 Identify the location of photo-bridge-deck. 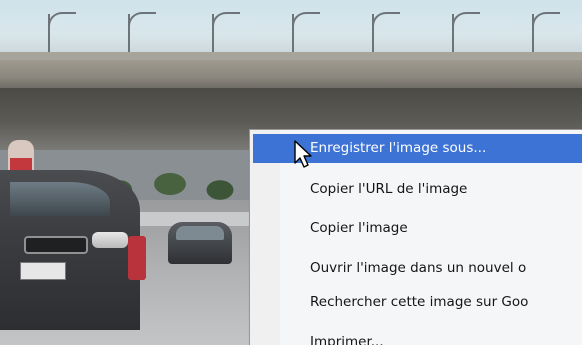
(291, 56).